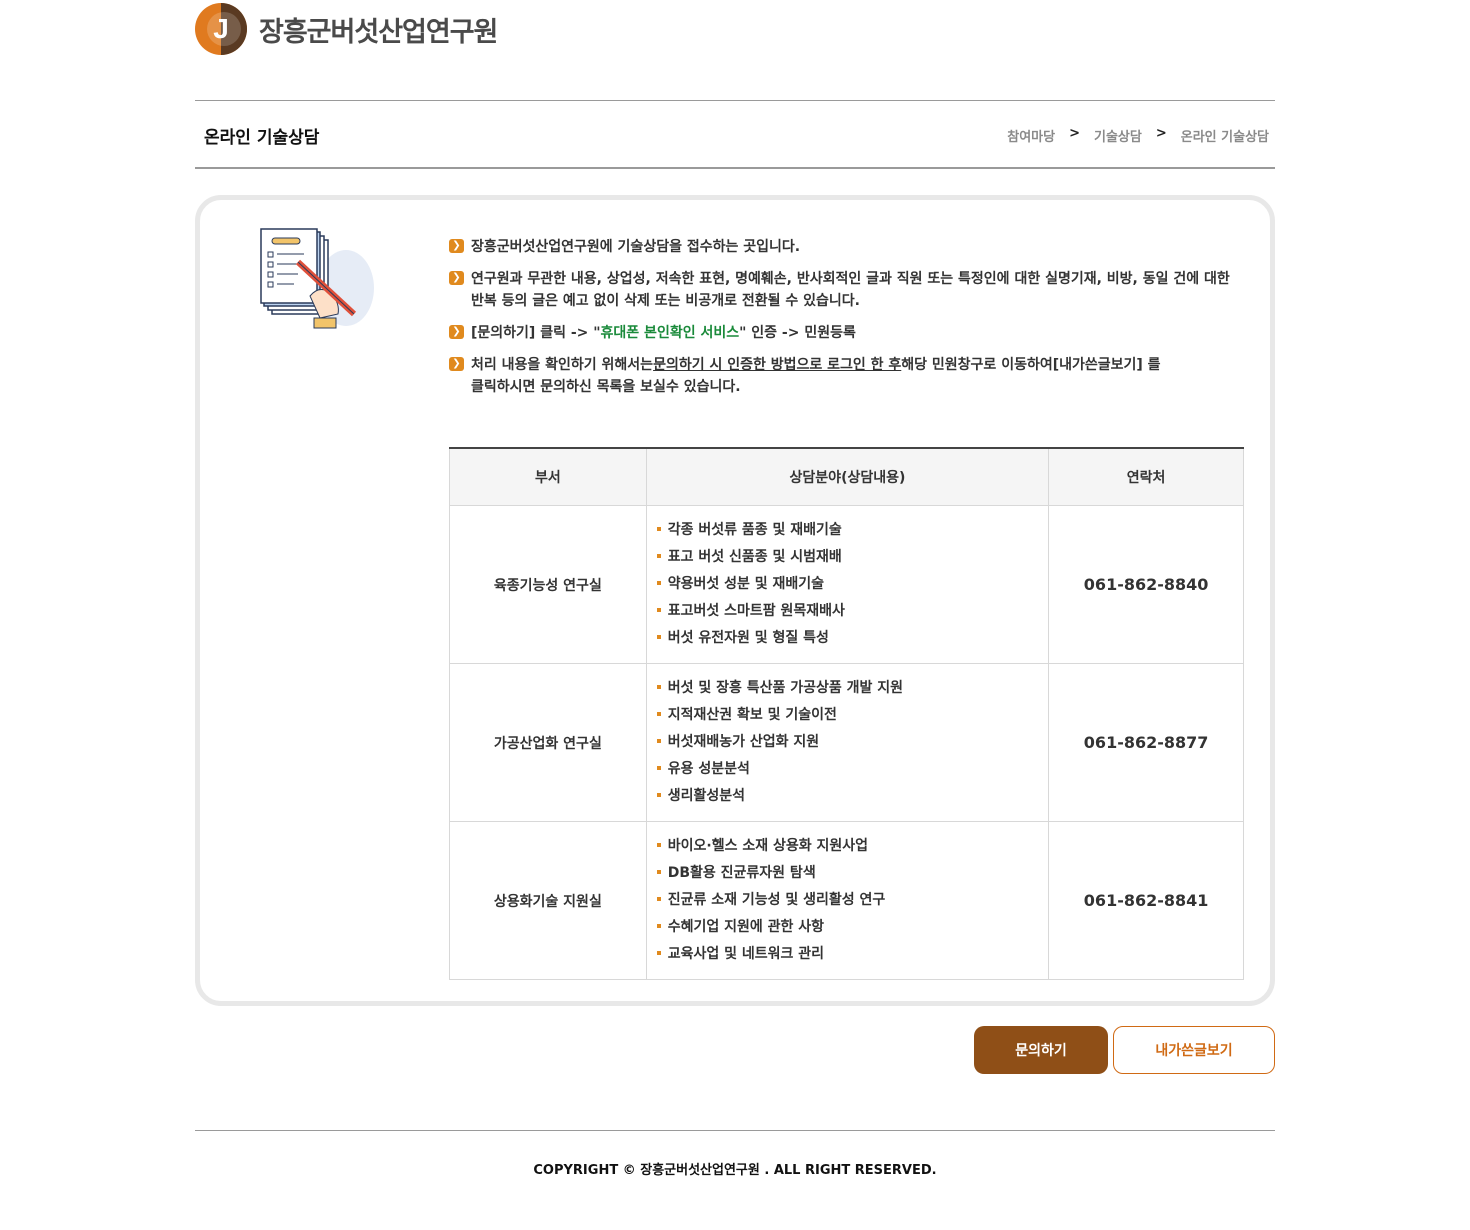  Describe the element at coordinates (851, 927) in the screenshot. I see `list-item: 수혜기업 지원에 관한 사항` at that location.